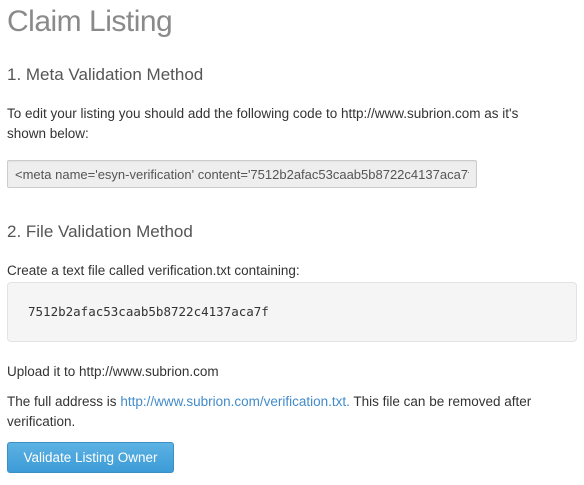  Describe the element at coordinates (113, 371) in the screenshot. I see `upload-instruction-text: Upload it to http://www.subrion.com` at that location.